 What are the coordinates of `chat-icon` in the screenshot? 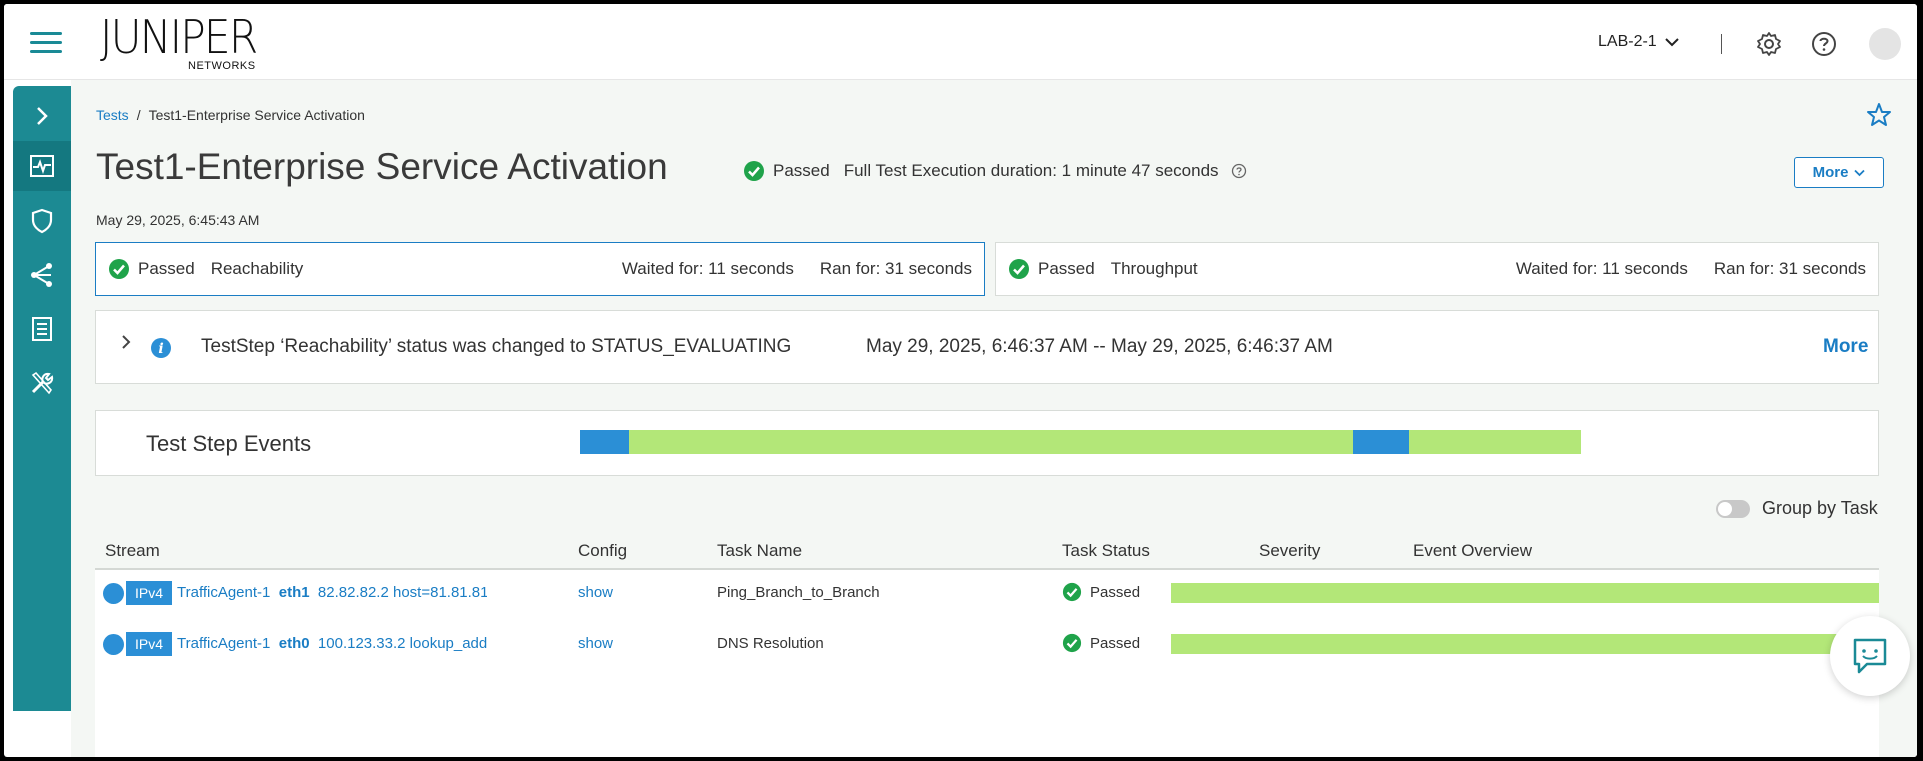 It's located at (1870, 656).